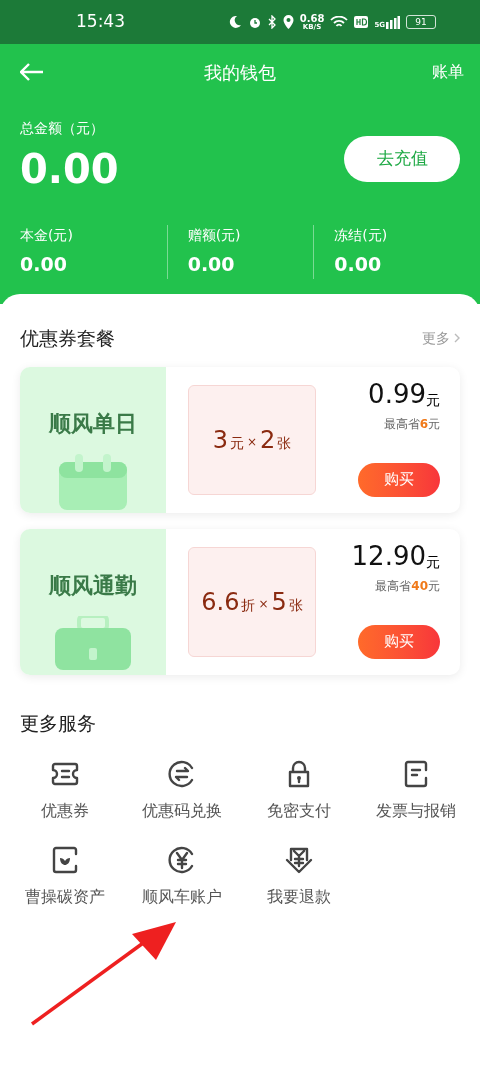 The height and width of the screenshot is (1072, 480). What do you see at coordinates (298, 860) in the screenshot?
I see `refund-icon` at bounding box center [298, 860].